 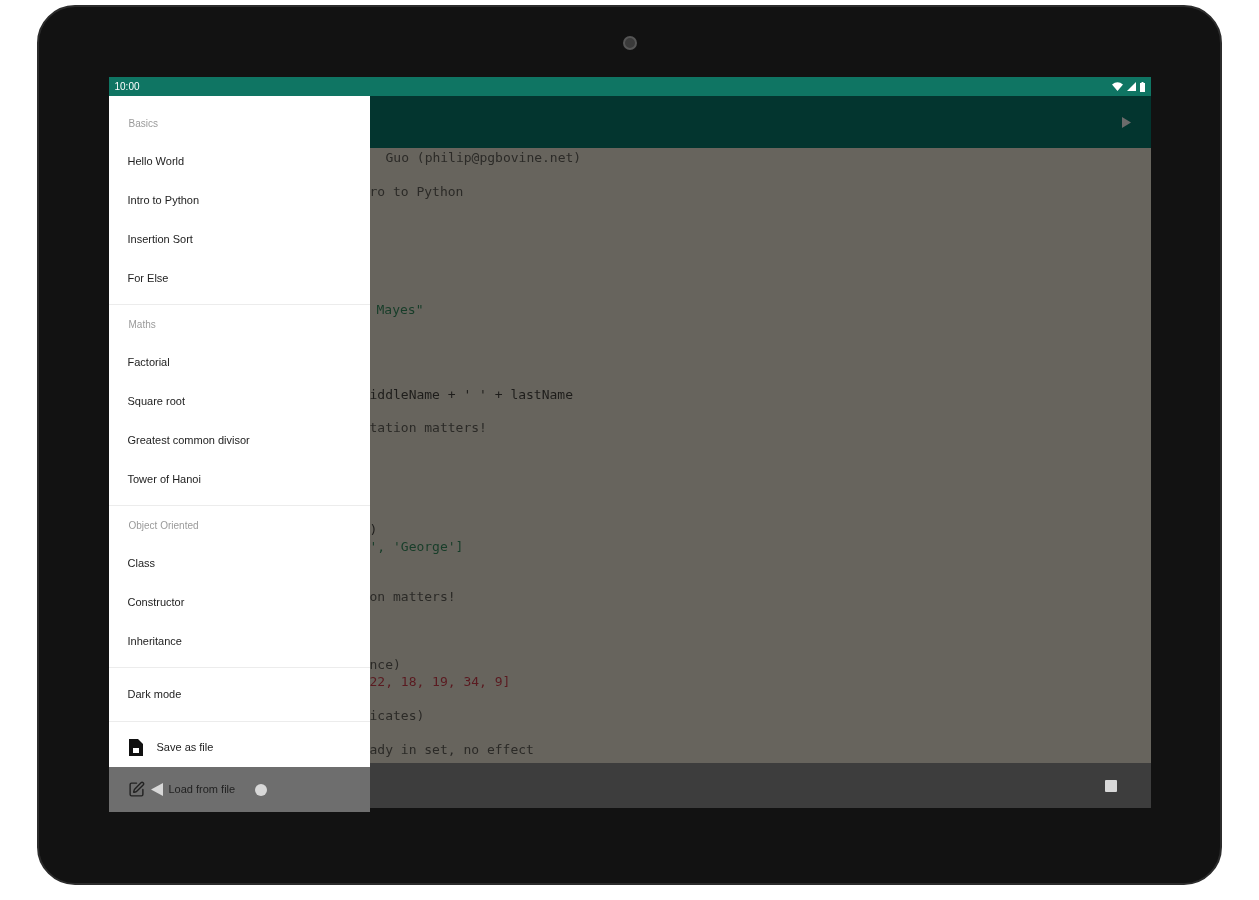 I want to click on code-line: iddleName + ' ' + lastName, so click(x=471, y=394).